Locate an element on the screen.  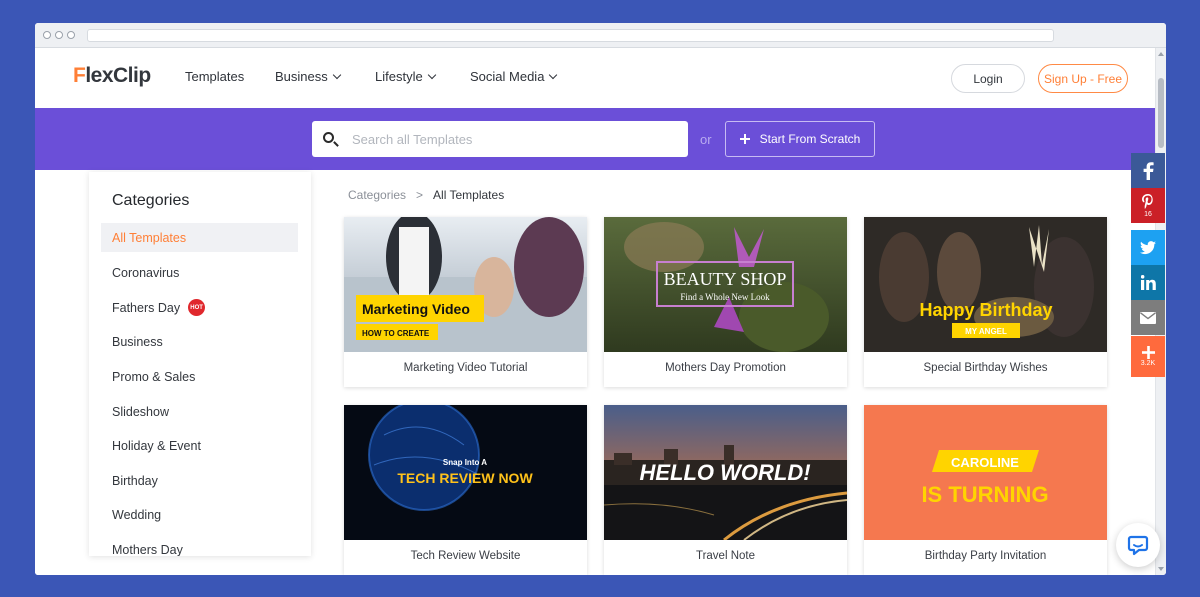
template-thumbnail: Snap Into A TECH REVIEW NOW is located at coordinates (465, 472).